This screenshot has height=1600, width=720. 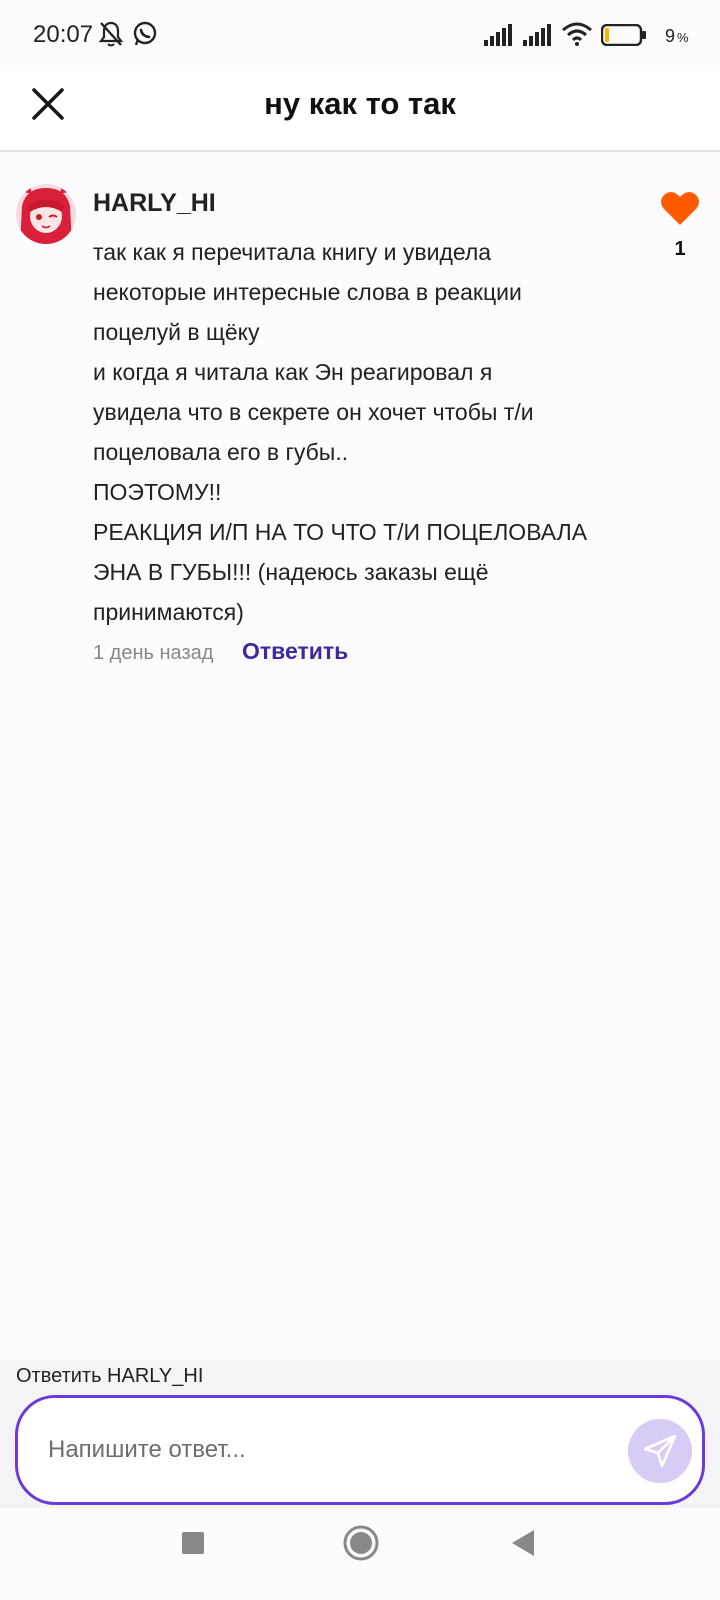 What do you see at coordinates (623, 37) in the screenshot?
I see `battery-icon` at bounding box center [623, 37].